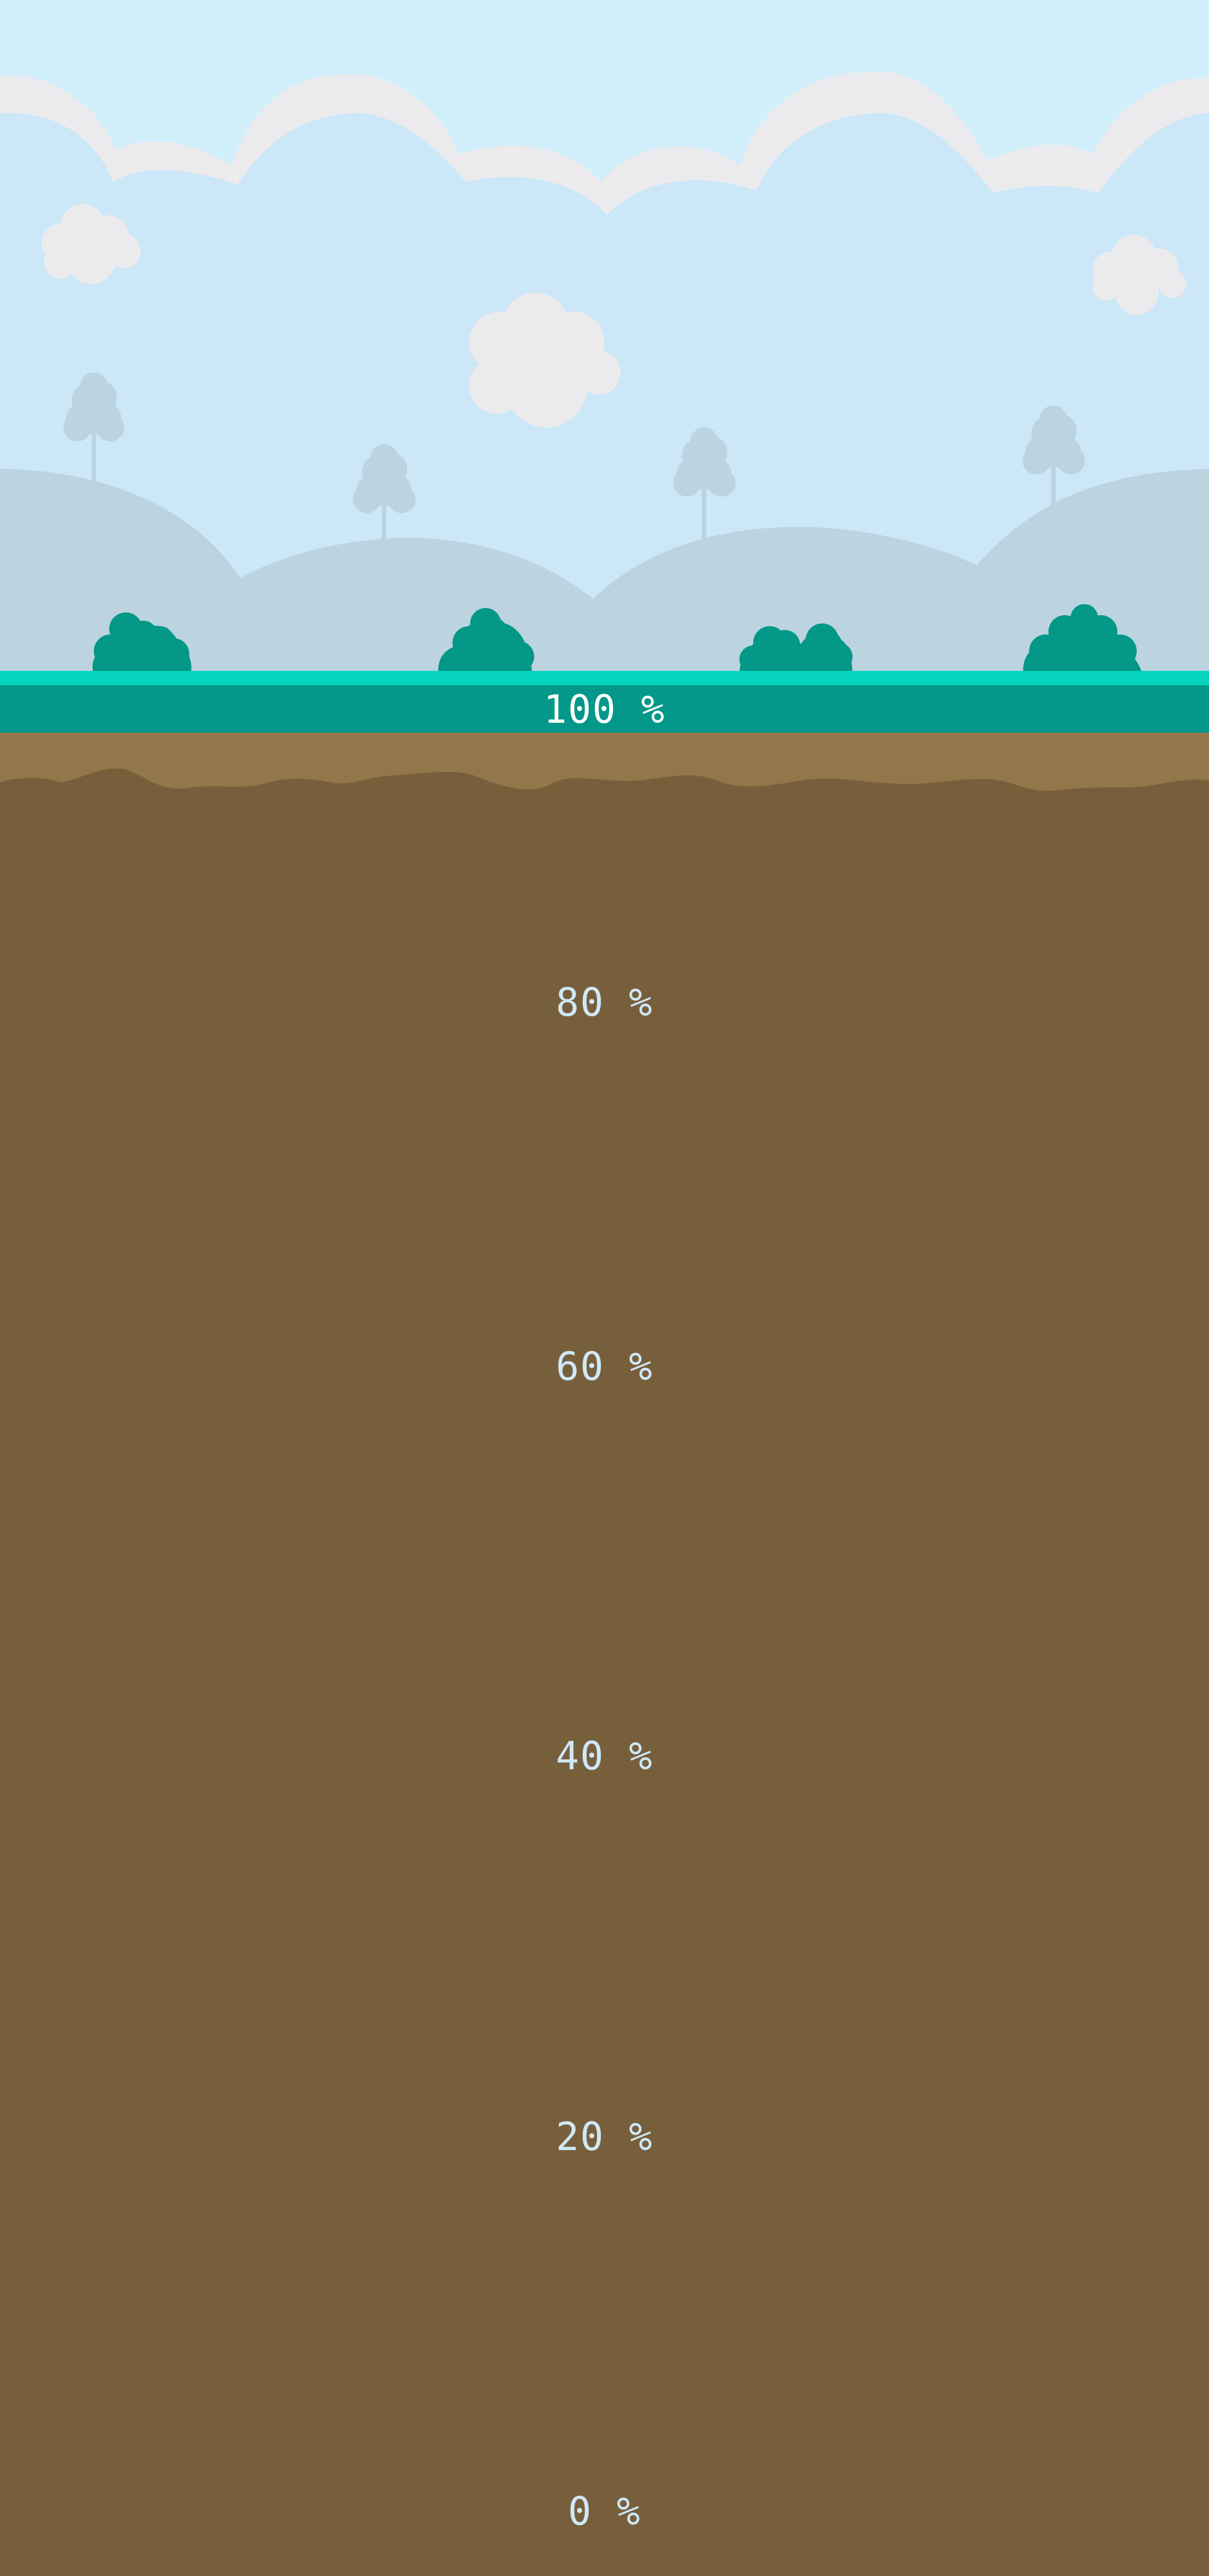  I want to click on depth-marker-20: 20 %, so click(604, 2136).